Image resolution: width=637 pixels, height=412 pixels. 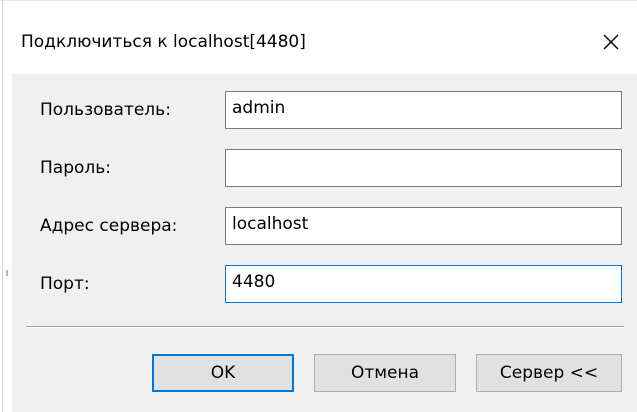 What do you see at coordinates (223, 373) in the screenshot?
I see `ok-button: OK` at bounding box center [223, 373].